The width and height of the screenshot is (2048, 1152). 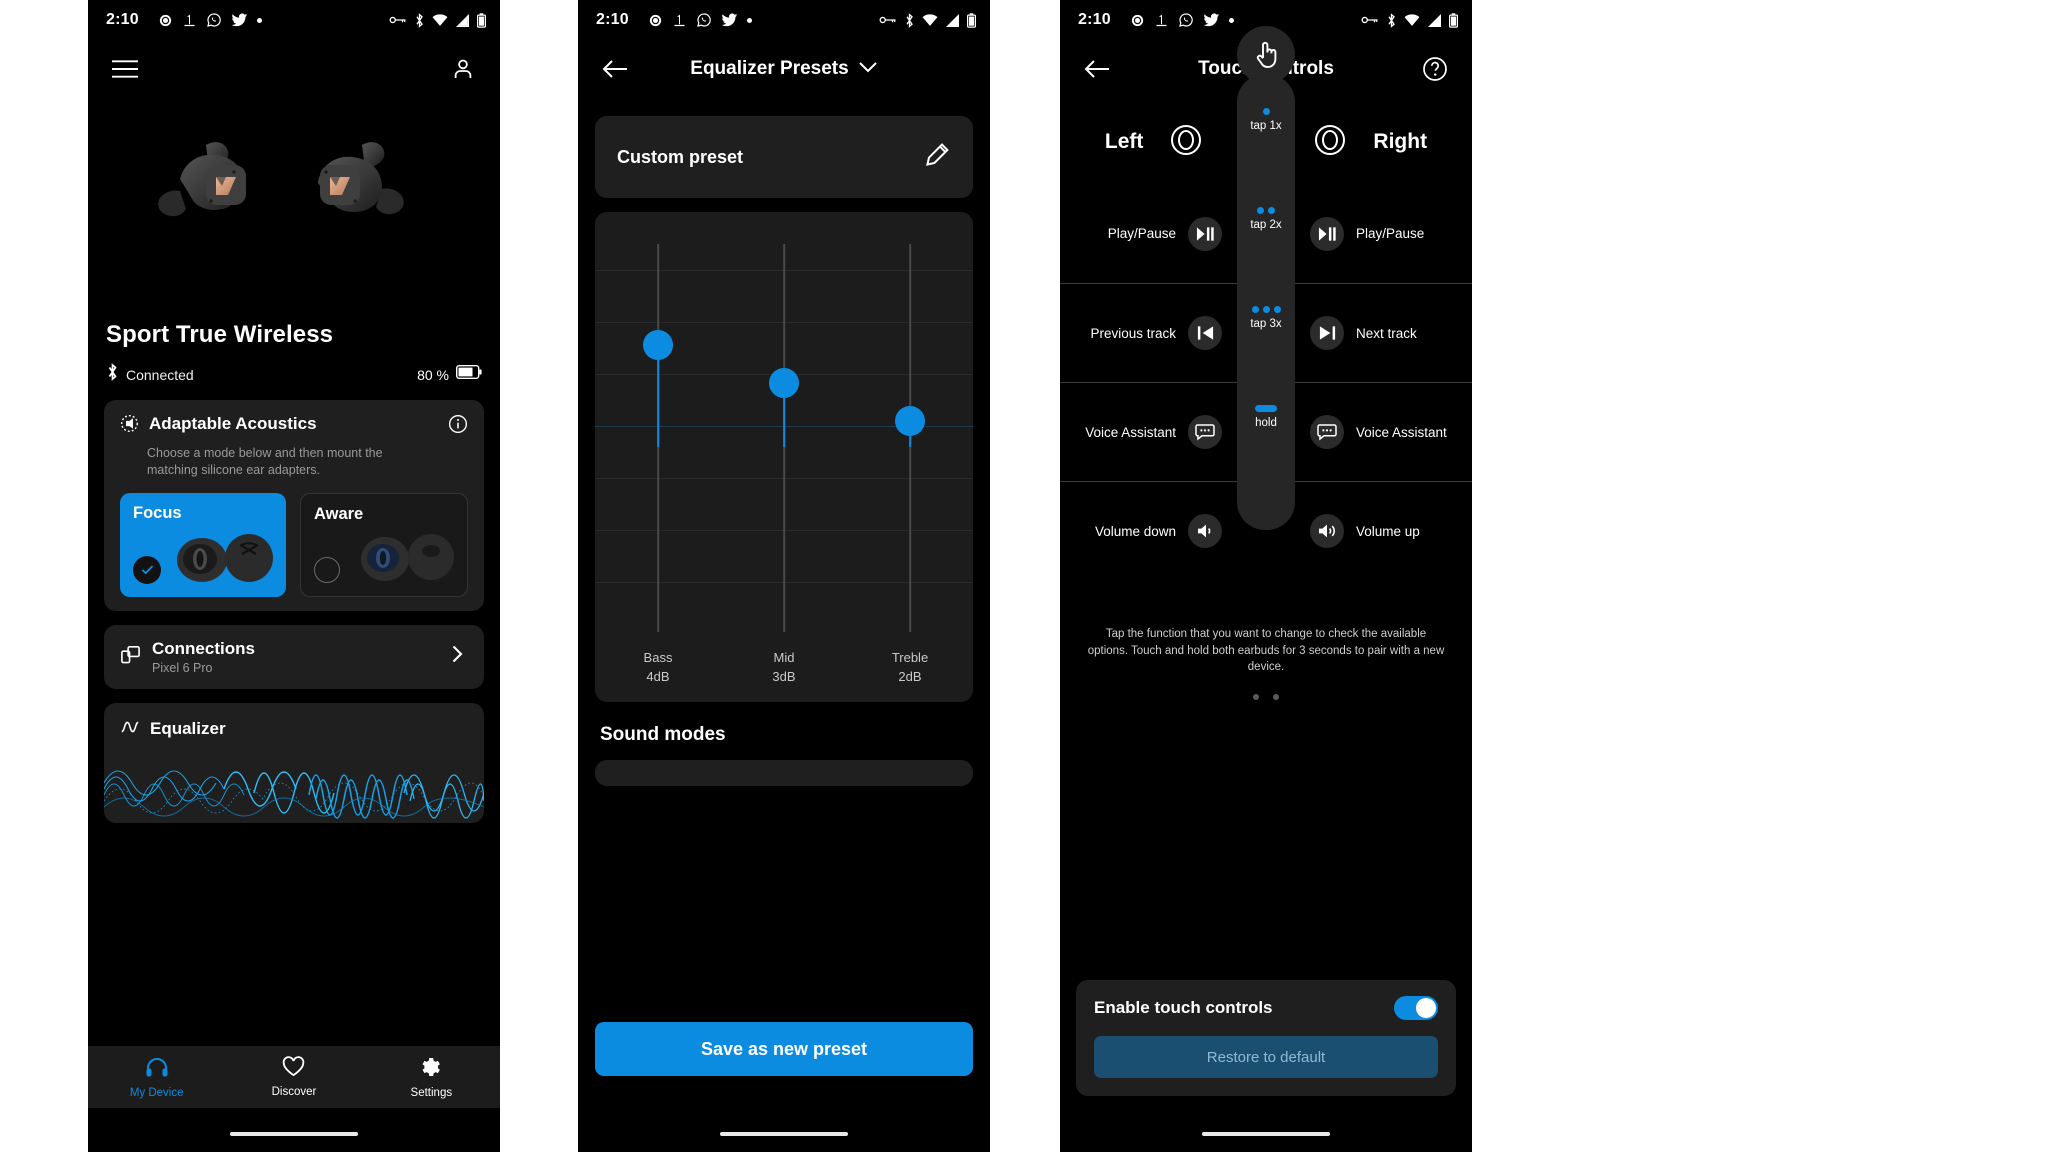 What do you see at coordinates (658, 657) in the screenshot?
I see `band-name-bass: Bass` at bounding box center [658, 657].